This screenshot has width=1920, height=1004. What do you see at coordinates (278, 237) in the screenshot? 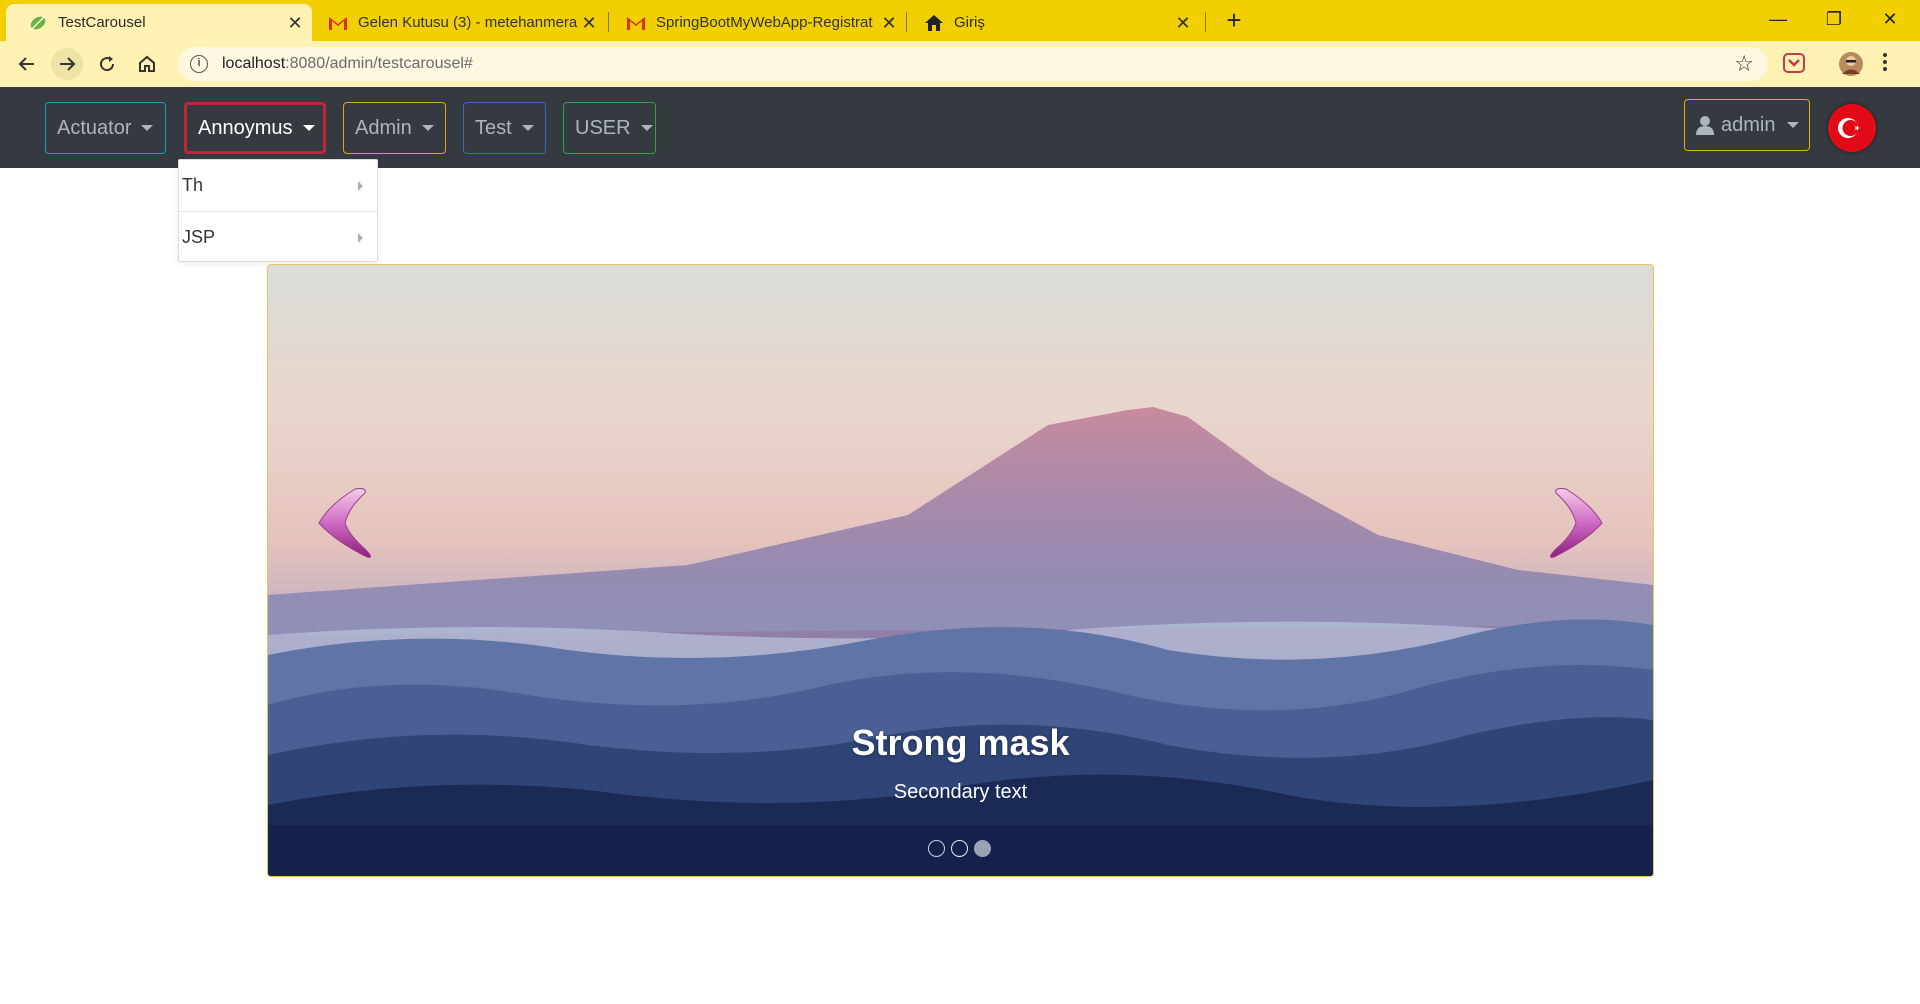
I see `dropdown-item-jsp: JSP` at bounding box center [278, 237].